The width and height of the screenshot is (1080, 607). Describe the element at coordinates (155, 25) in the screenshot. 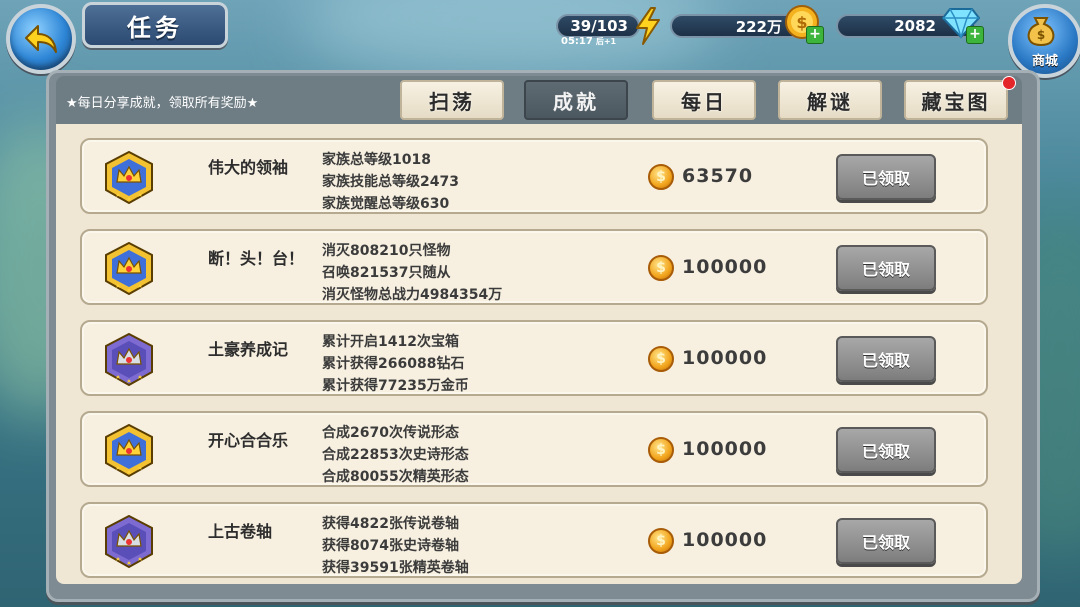

I see `page-title: 任务` at that location.